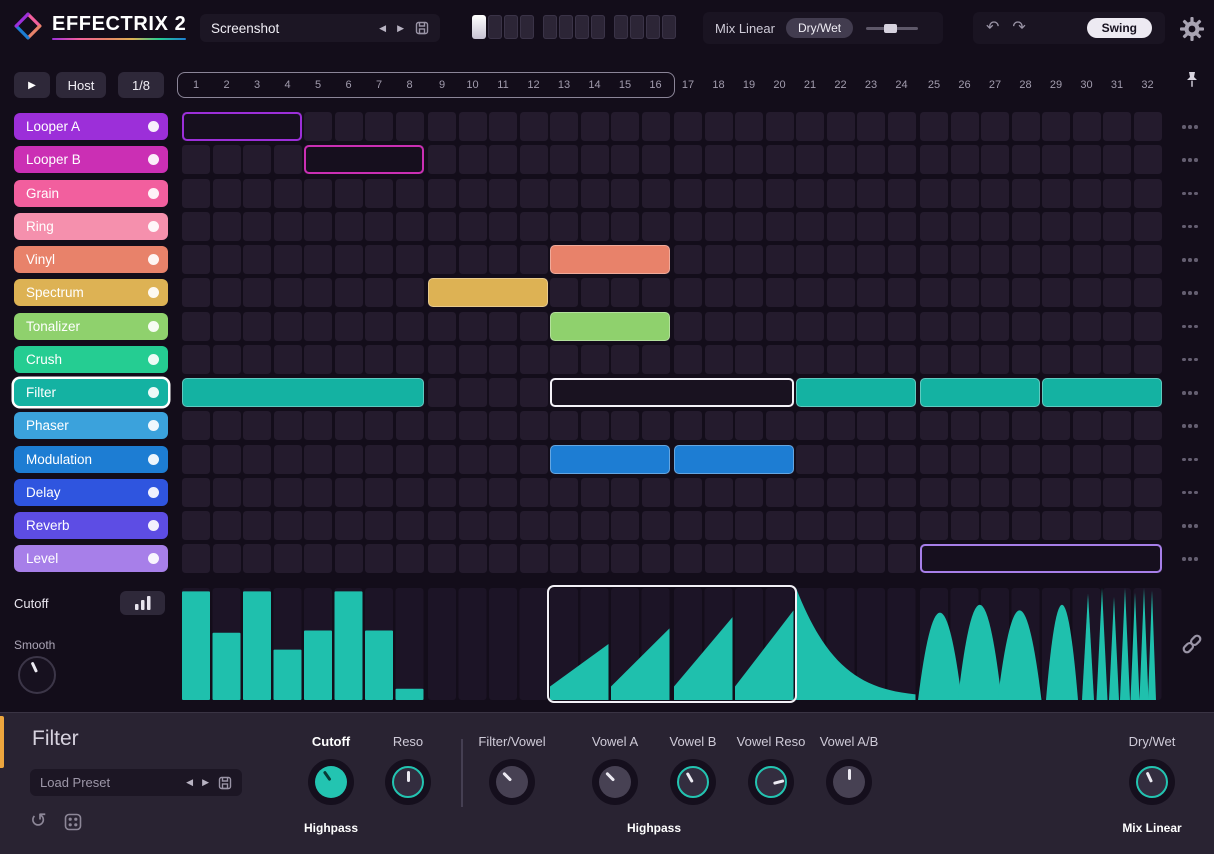 The image size is (1214, 854). Describe the element at coordinates (595, 85) in the screenshot. I see `step-number-14: 14` at that location.